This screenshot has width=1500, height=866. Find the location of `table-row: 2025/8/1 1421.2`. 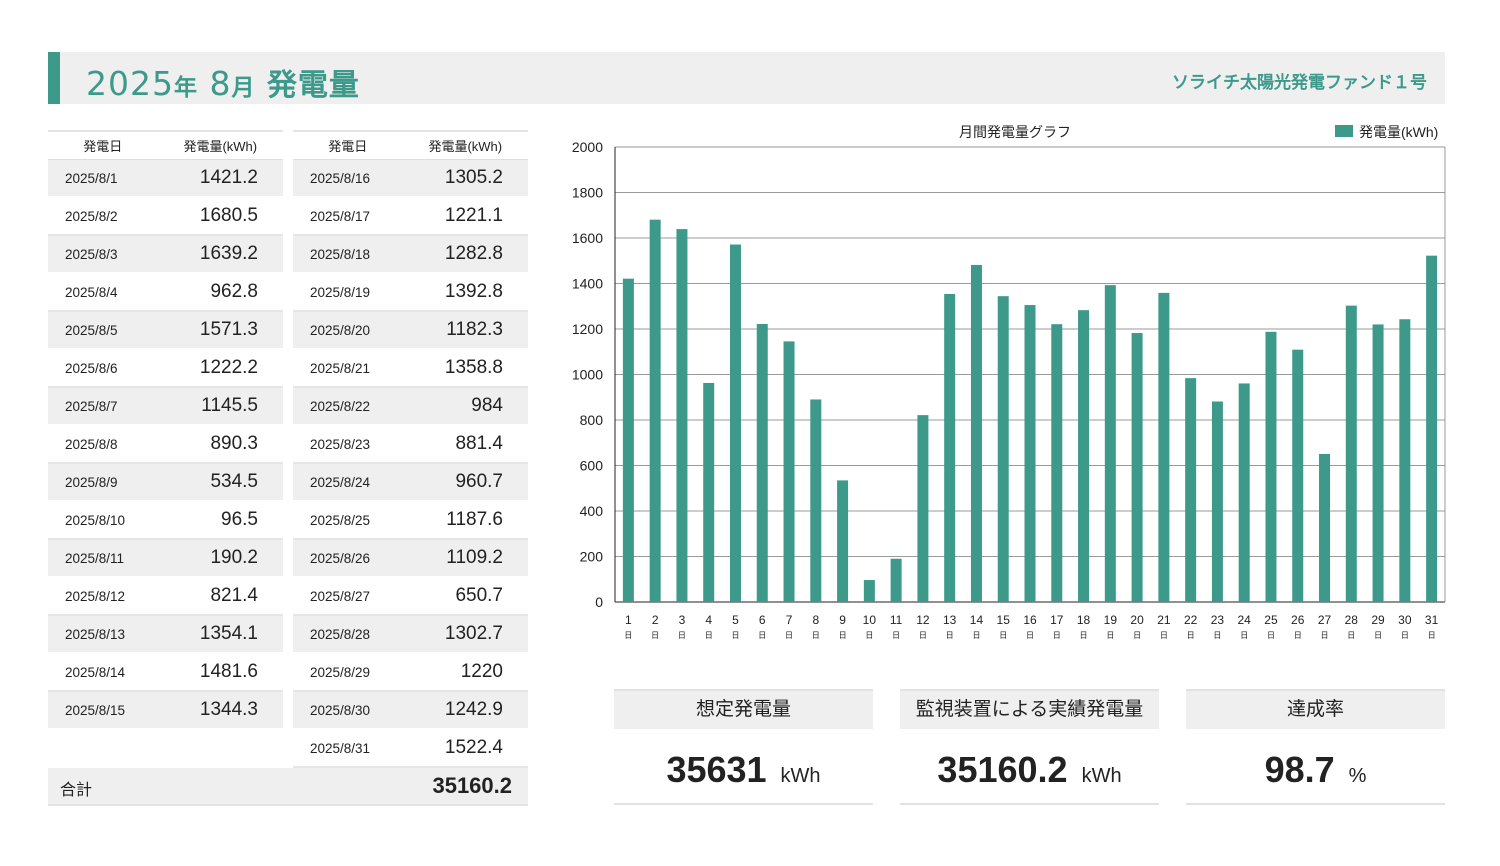

table-row: 2025/8/1 1421.2 is located at coordinates (165, 178).